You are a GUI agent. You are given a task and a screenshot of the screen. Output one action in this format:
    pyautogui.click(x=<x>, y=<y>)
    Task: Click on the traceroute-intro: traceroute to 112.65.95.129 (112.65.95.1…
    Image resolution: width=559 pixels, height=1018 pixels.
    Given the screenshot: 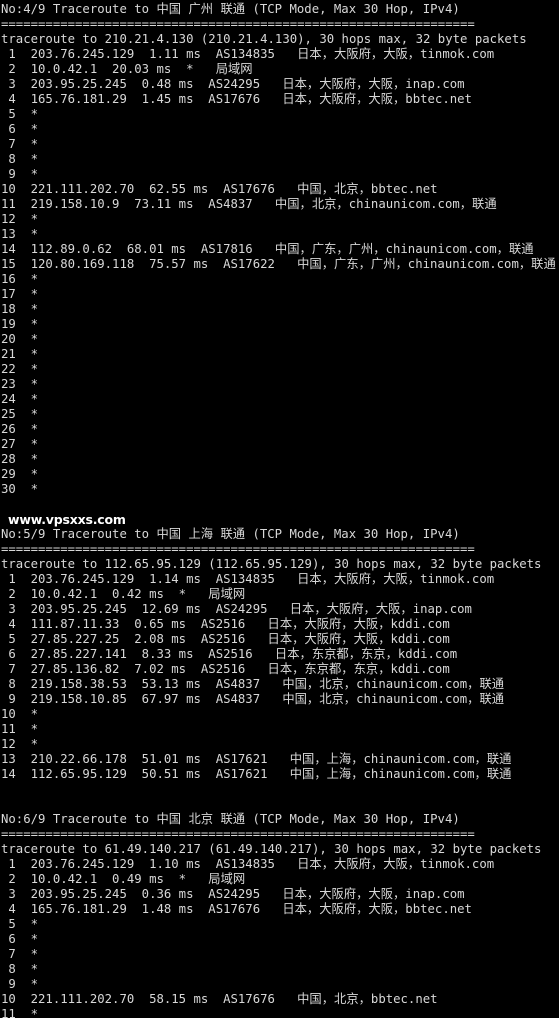 What is the action you would take?
    pyautogui.click(x=271, y=564)
    